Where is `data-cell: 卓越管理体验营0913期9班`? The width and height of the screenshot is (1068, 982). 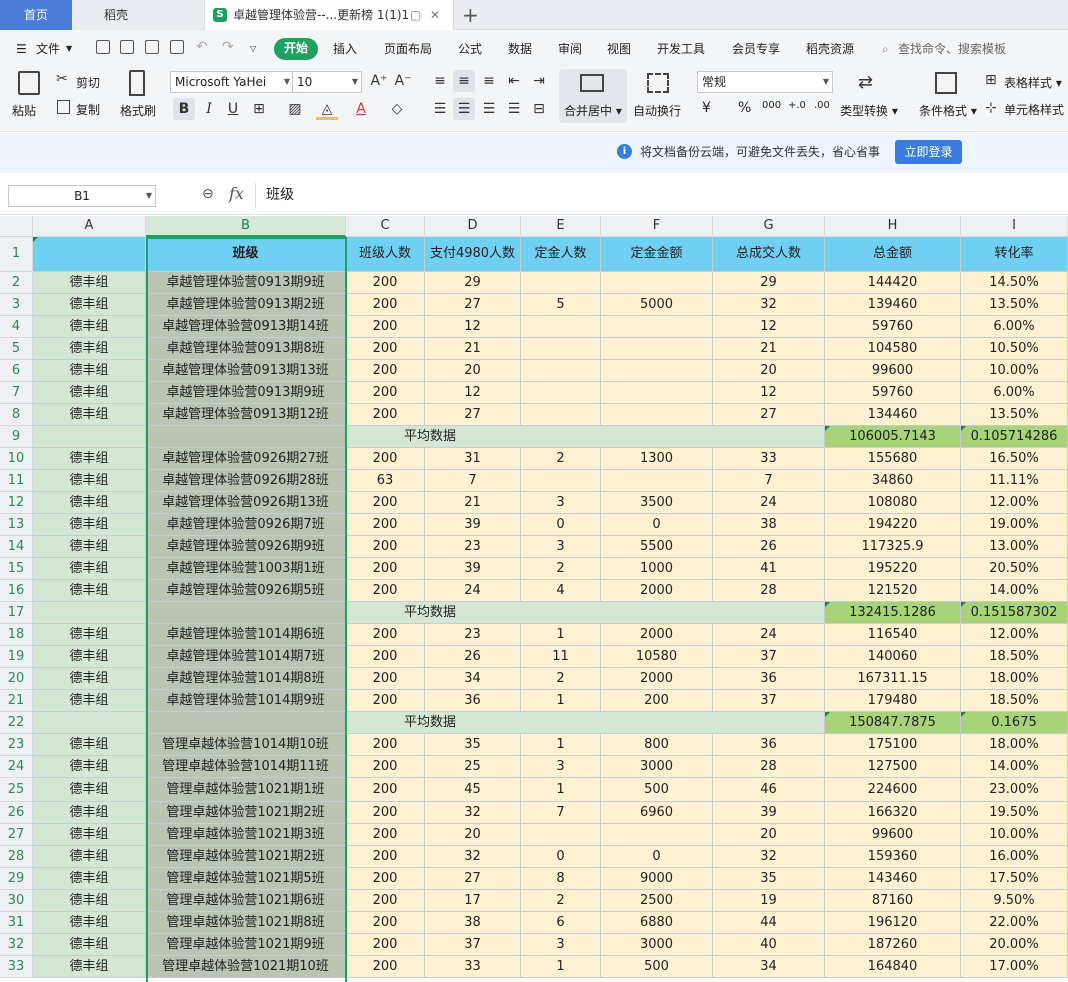 data-cell: 卓越管理体验营0913期9班 is located at coordinates (246, 393).